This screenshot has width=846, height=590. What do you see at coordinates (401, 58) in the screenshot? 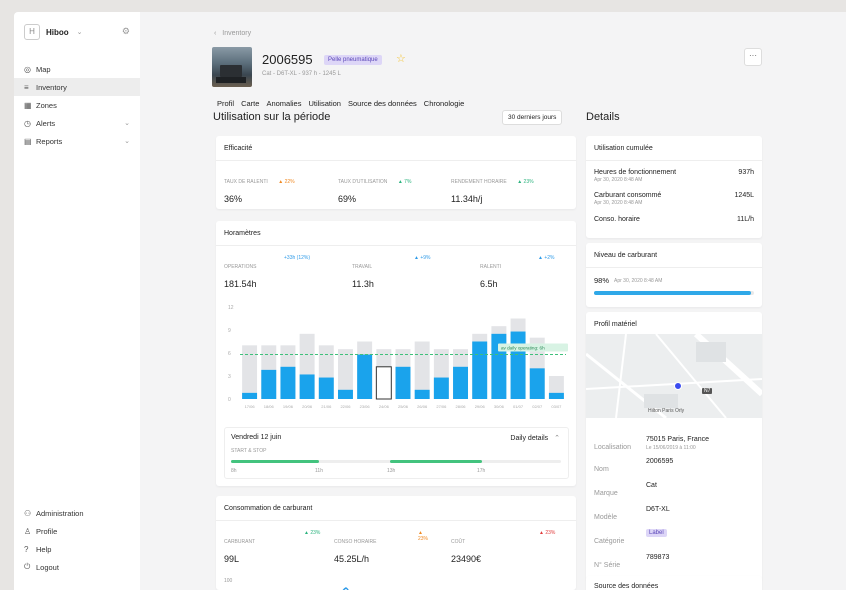
I see `star-icon: ☆` at bounding box center [401, 58].